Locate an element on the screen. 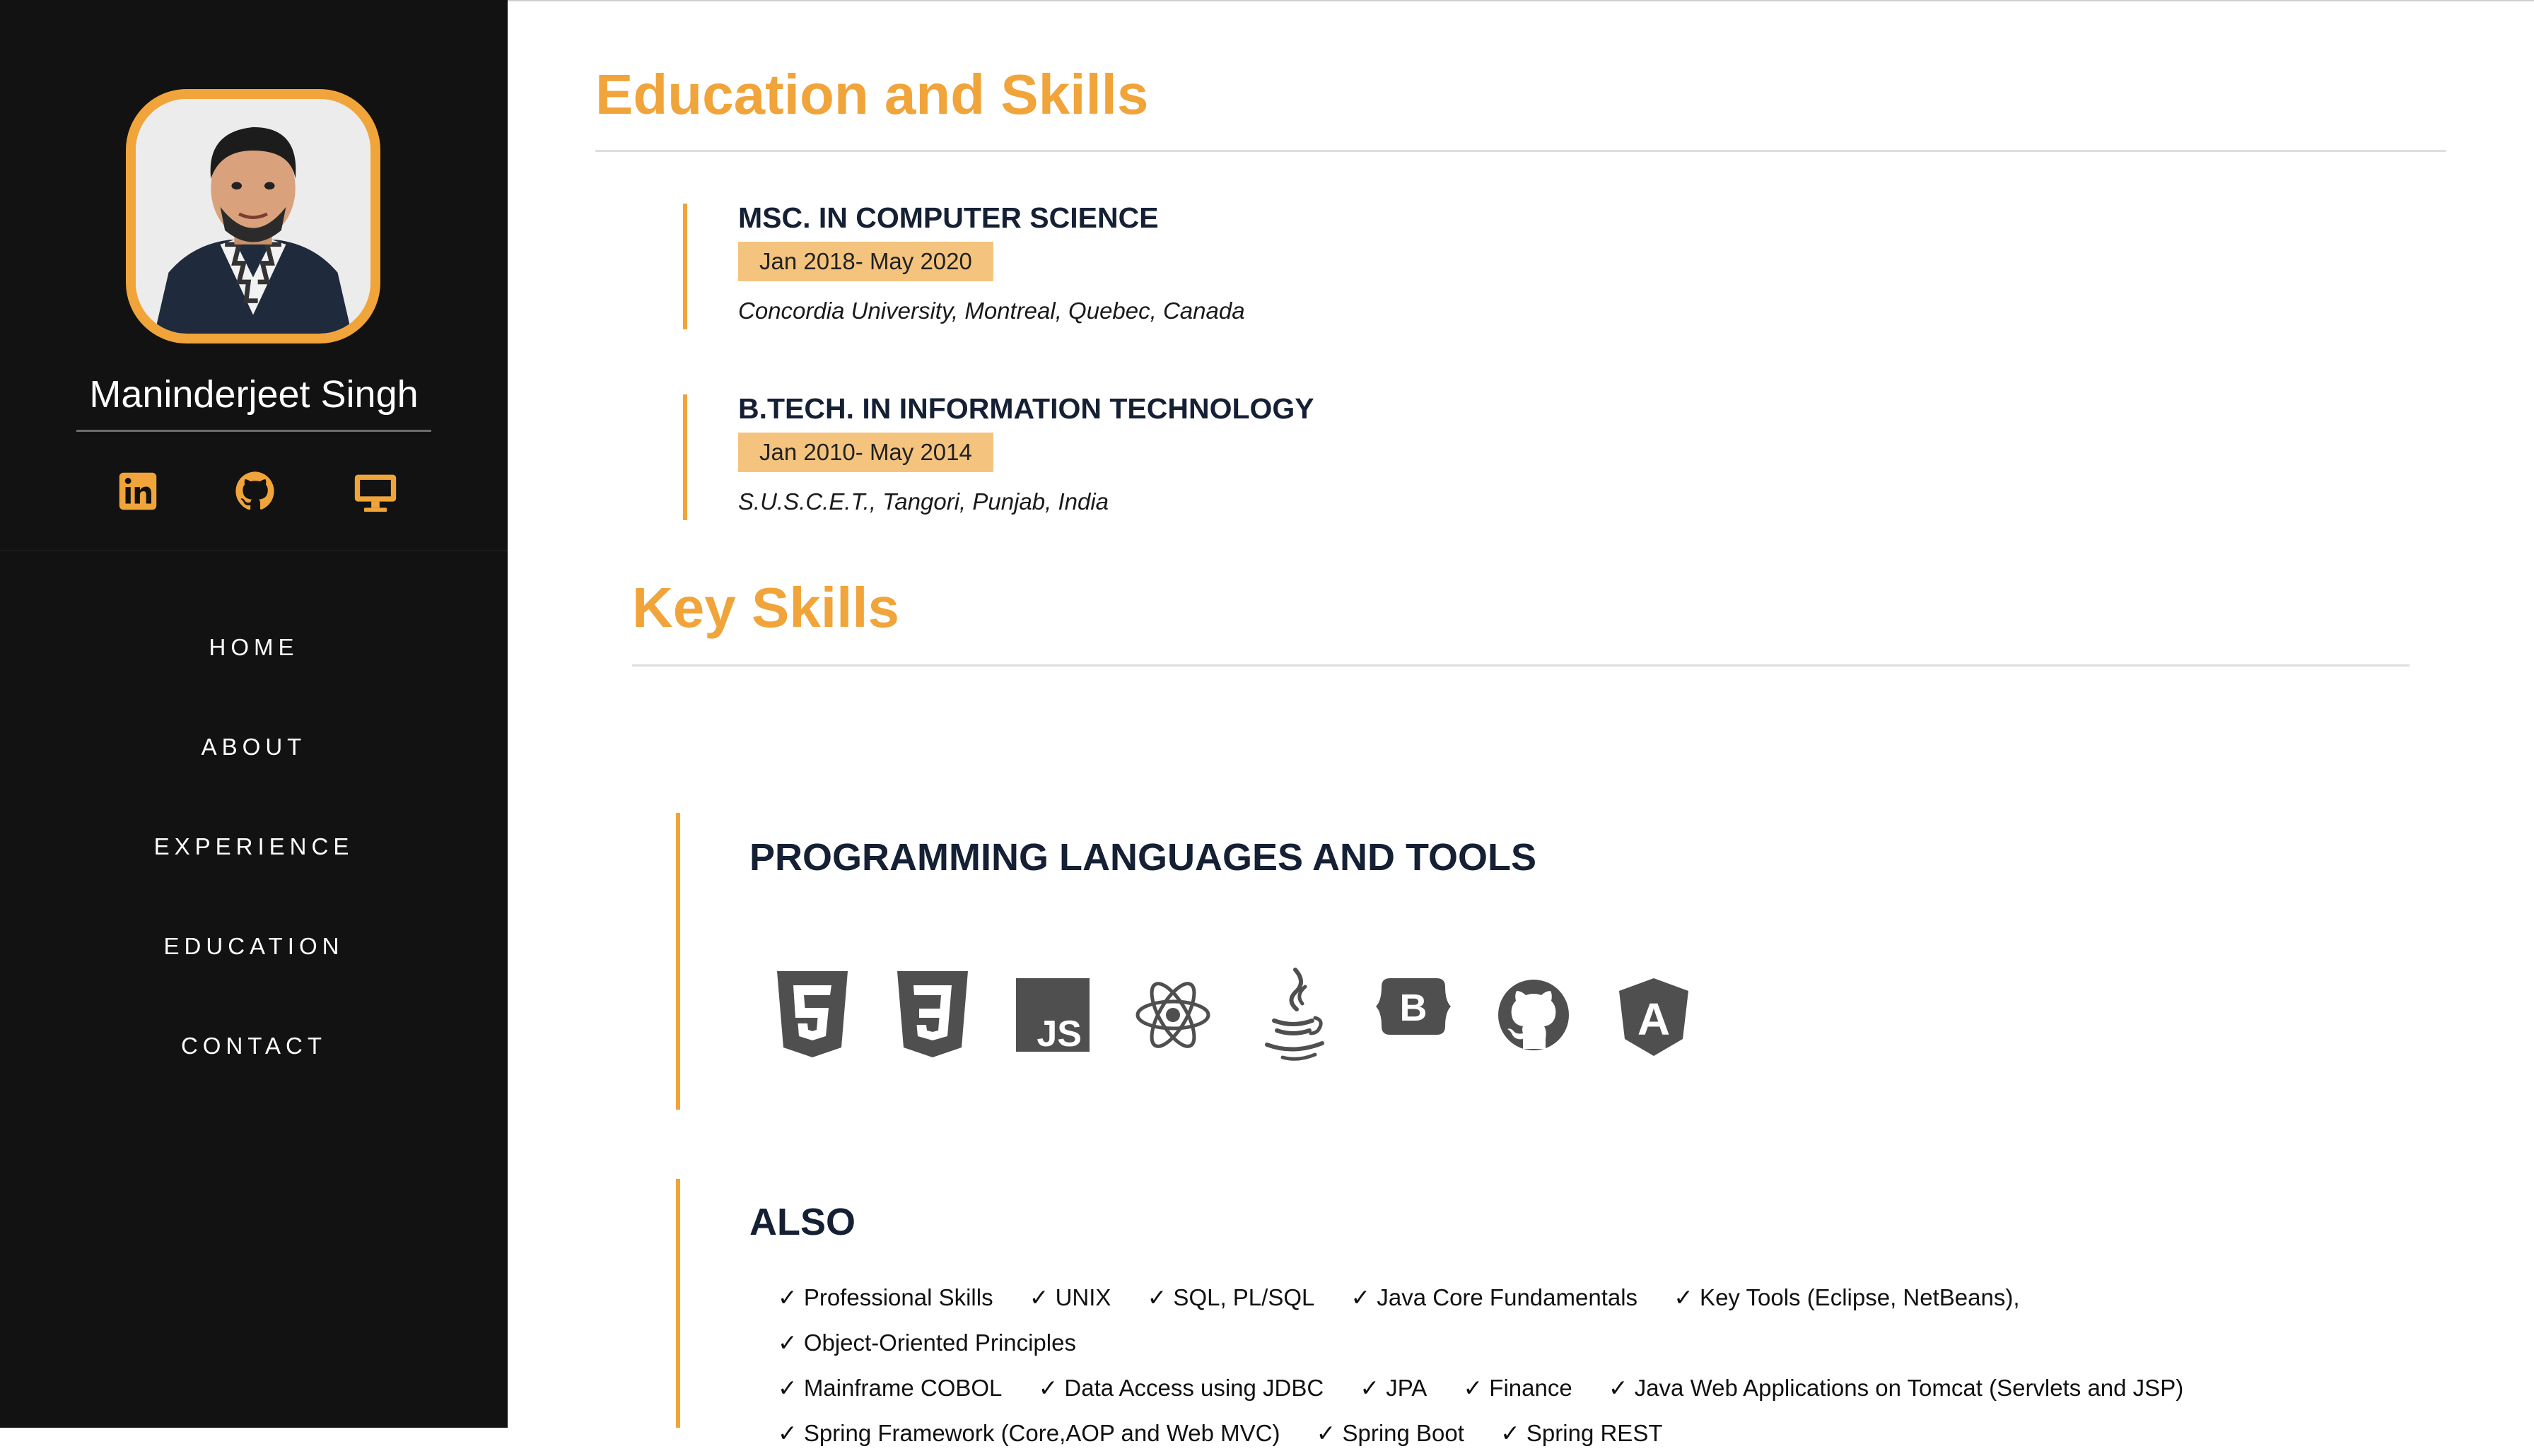 The image size is (2534, 1456). react-icon is located at coordinates (1173, 1015).